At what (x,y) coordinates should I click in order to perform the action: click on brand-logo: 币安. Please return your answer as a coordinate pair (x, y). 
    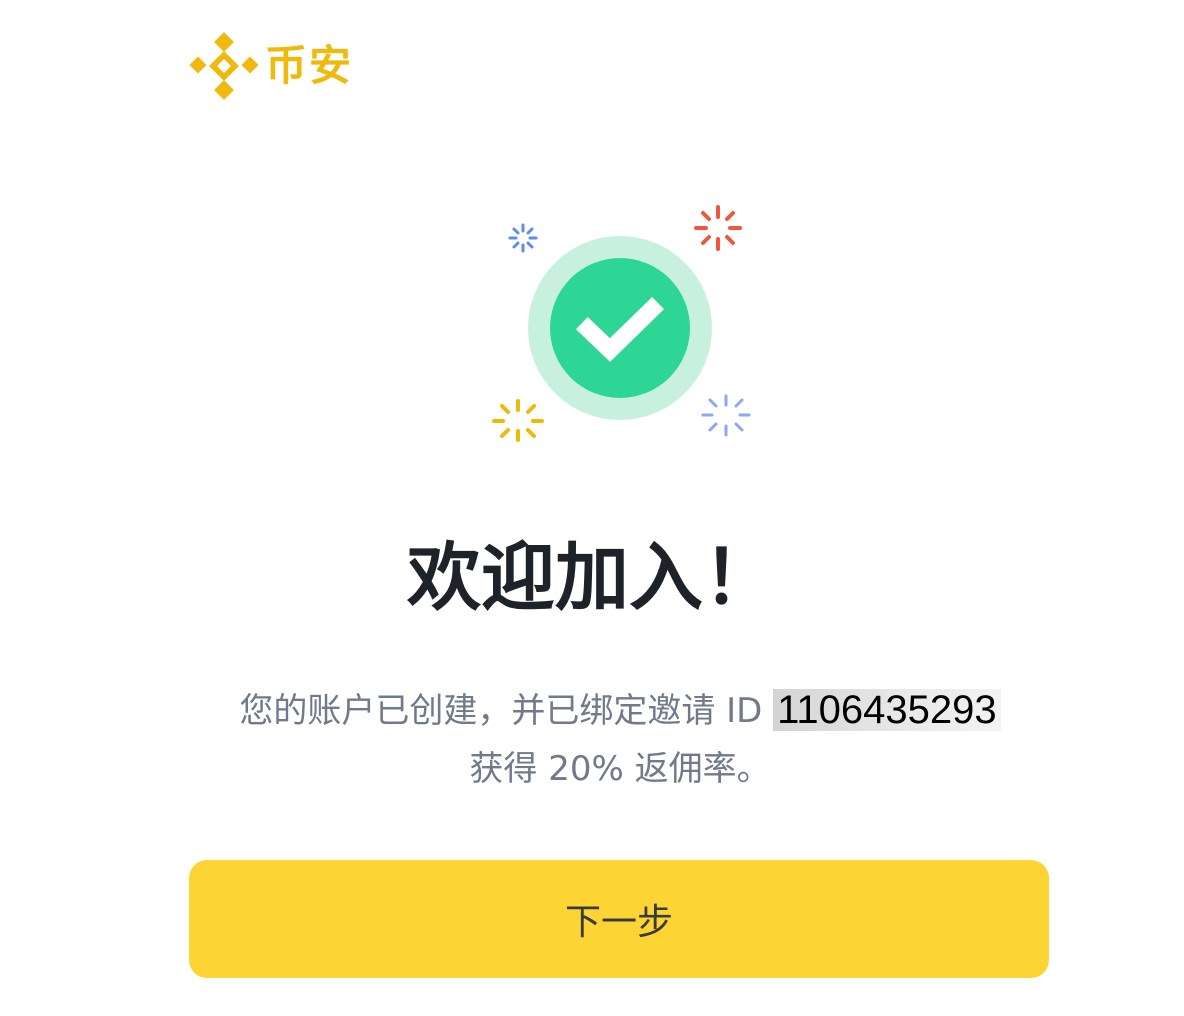
    Looking at the image, I should click on (271, 66).